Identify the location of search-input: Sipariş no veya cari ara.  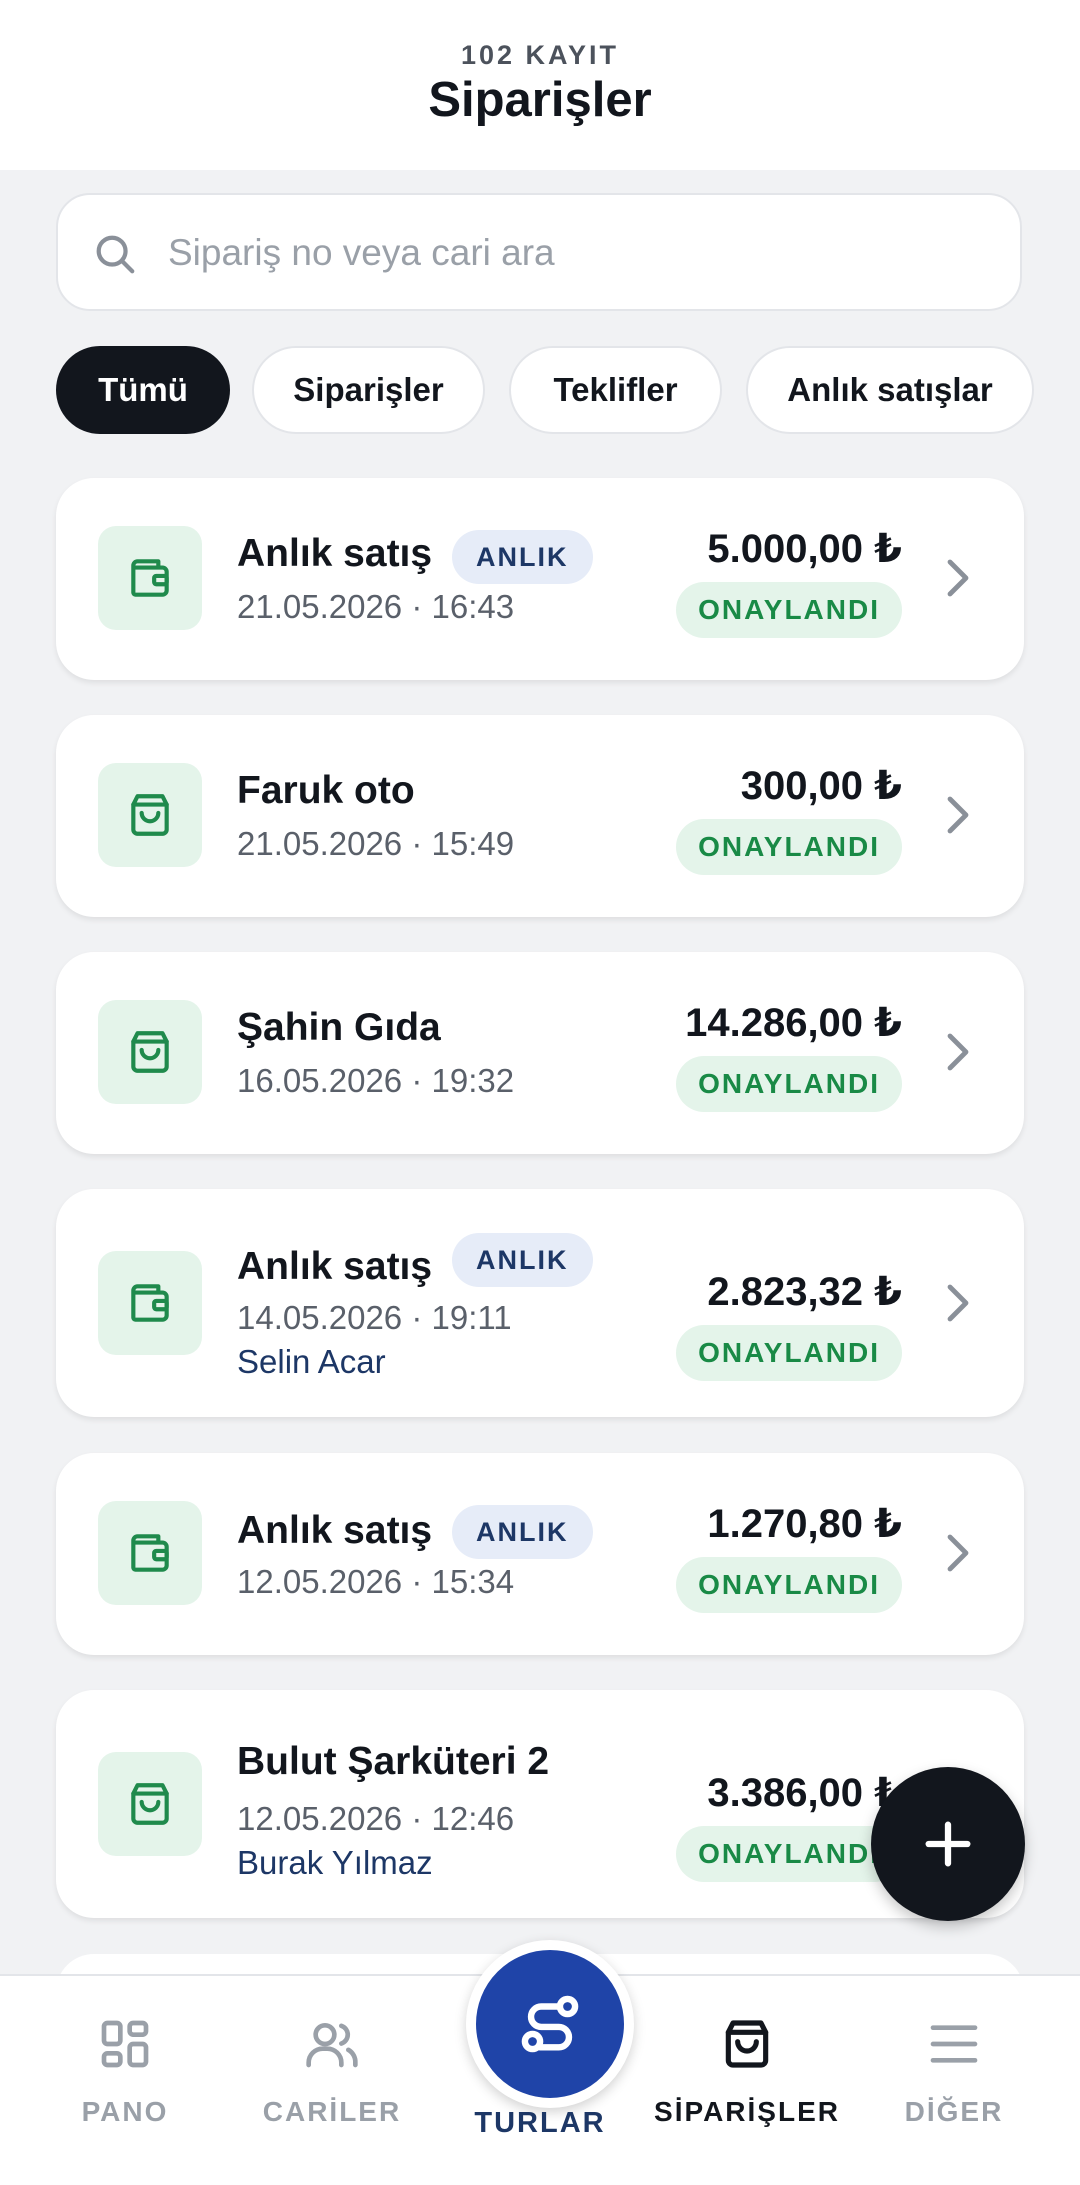
(539, 252).